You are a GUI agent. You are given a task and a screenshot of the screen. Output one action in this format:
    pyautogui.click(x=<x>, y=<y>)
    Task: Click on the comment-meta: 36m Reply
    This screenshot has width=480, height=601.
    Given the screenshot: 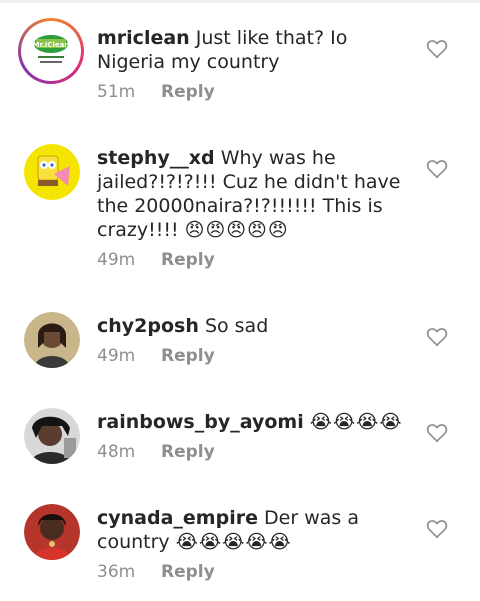 What is the action you would take?
    pyautogui.click(x=156, y=572)
    